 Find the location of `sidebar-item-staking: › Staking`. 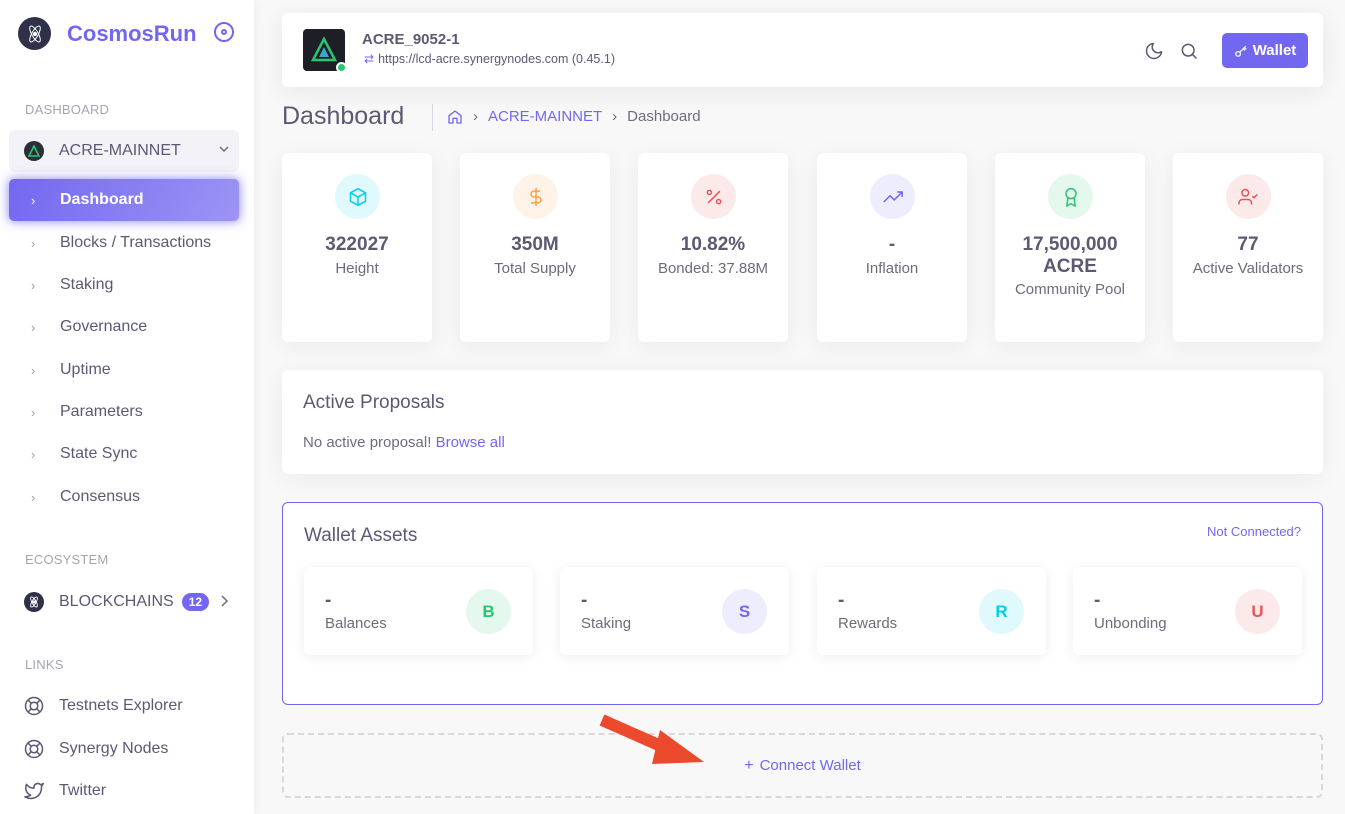

sidebar-item-staking: › Staking is located at coordinates (124, 285).